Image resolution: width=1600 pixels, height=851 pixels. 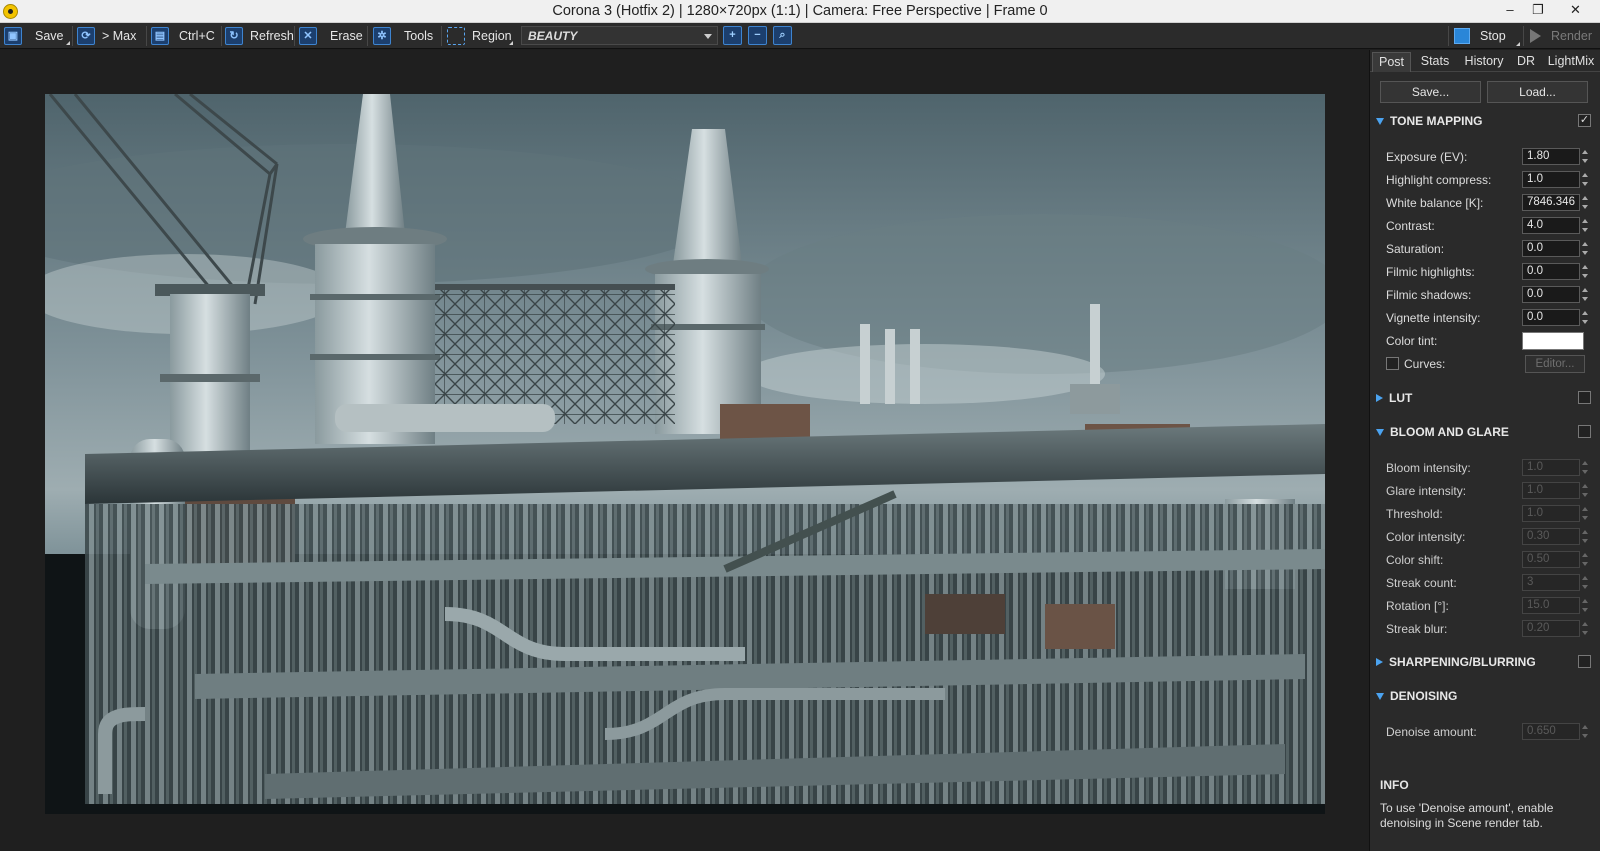 What do you see at coordinates (1551, 582) in the screenshot?
I see `streak-count-input: 3` at bounding box center [1551, 582].